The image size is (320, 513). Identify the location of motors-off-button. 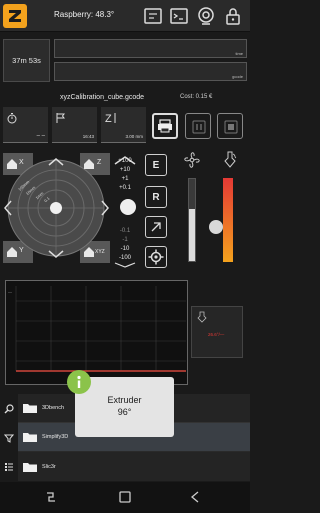
(156, 227).